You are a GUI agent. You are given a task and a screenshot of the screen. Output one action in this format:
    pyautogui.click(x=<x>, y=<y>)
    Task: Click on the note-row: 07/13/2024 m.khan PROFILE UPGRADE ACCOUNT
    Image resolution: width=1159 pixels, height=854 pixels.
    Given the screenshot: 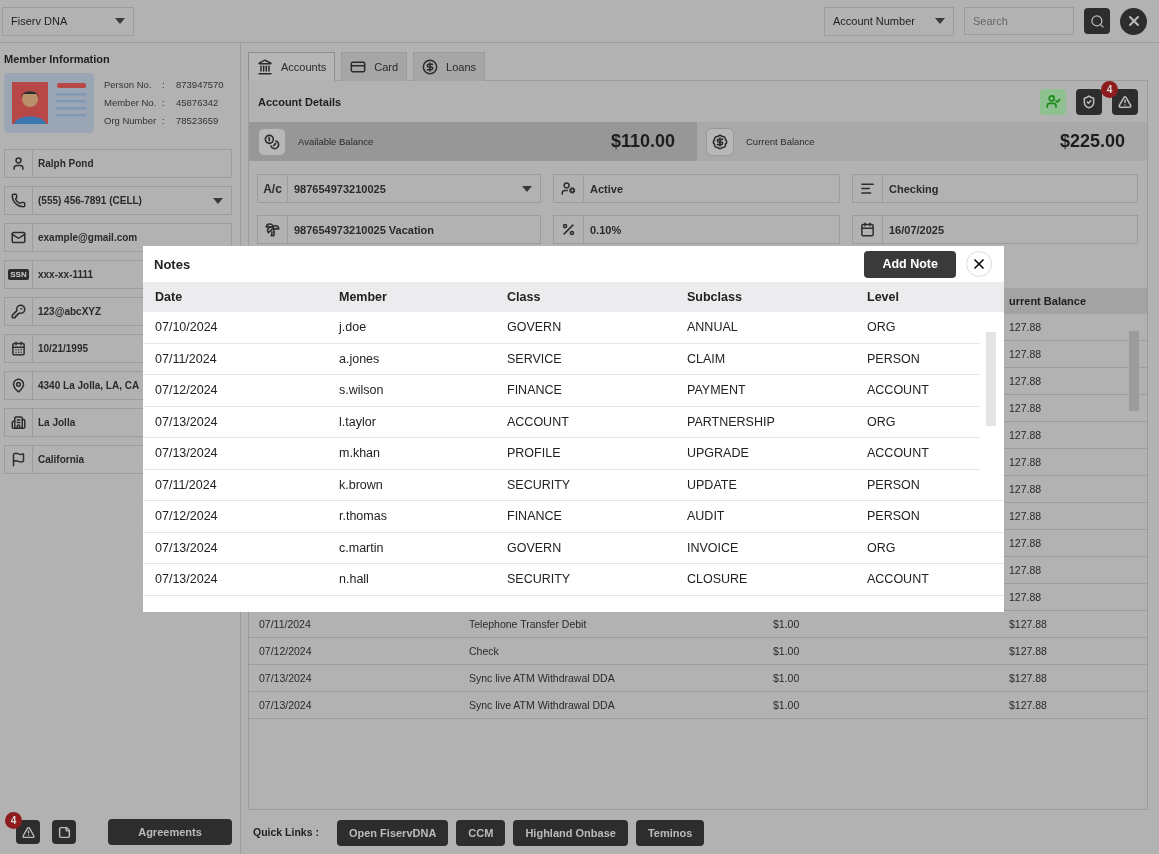 What is the action you would take?
    pyautogui.click(x=561, y=454)
    